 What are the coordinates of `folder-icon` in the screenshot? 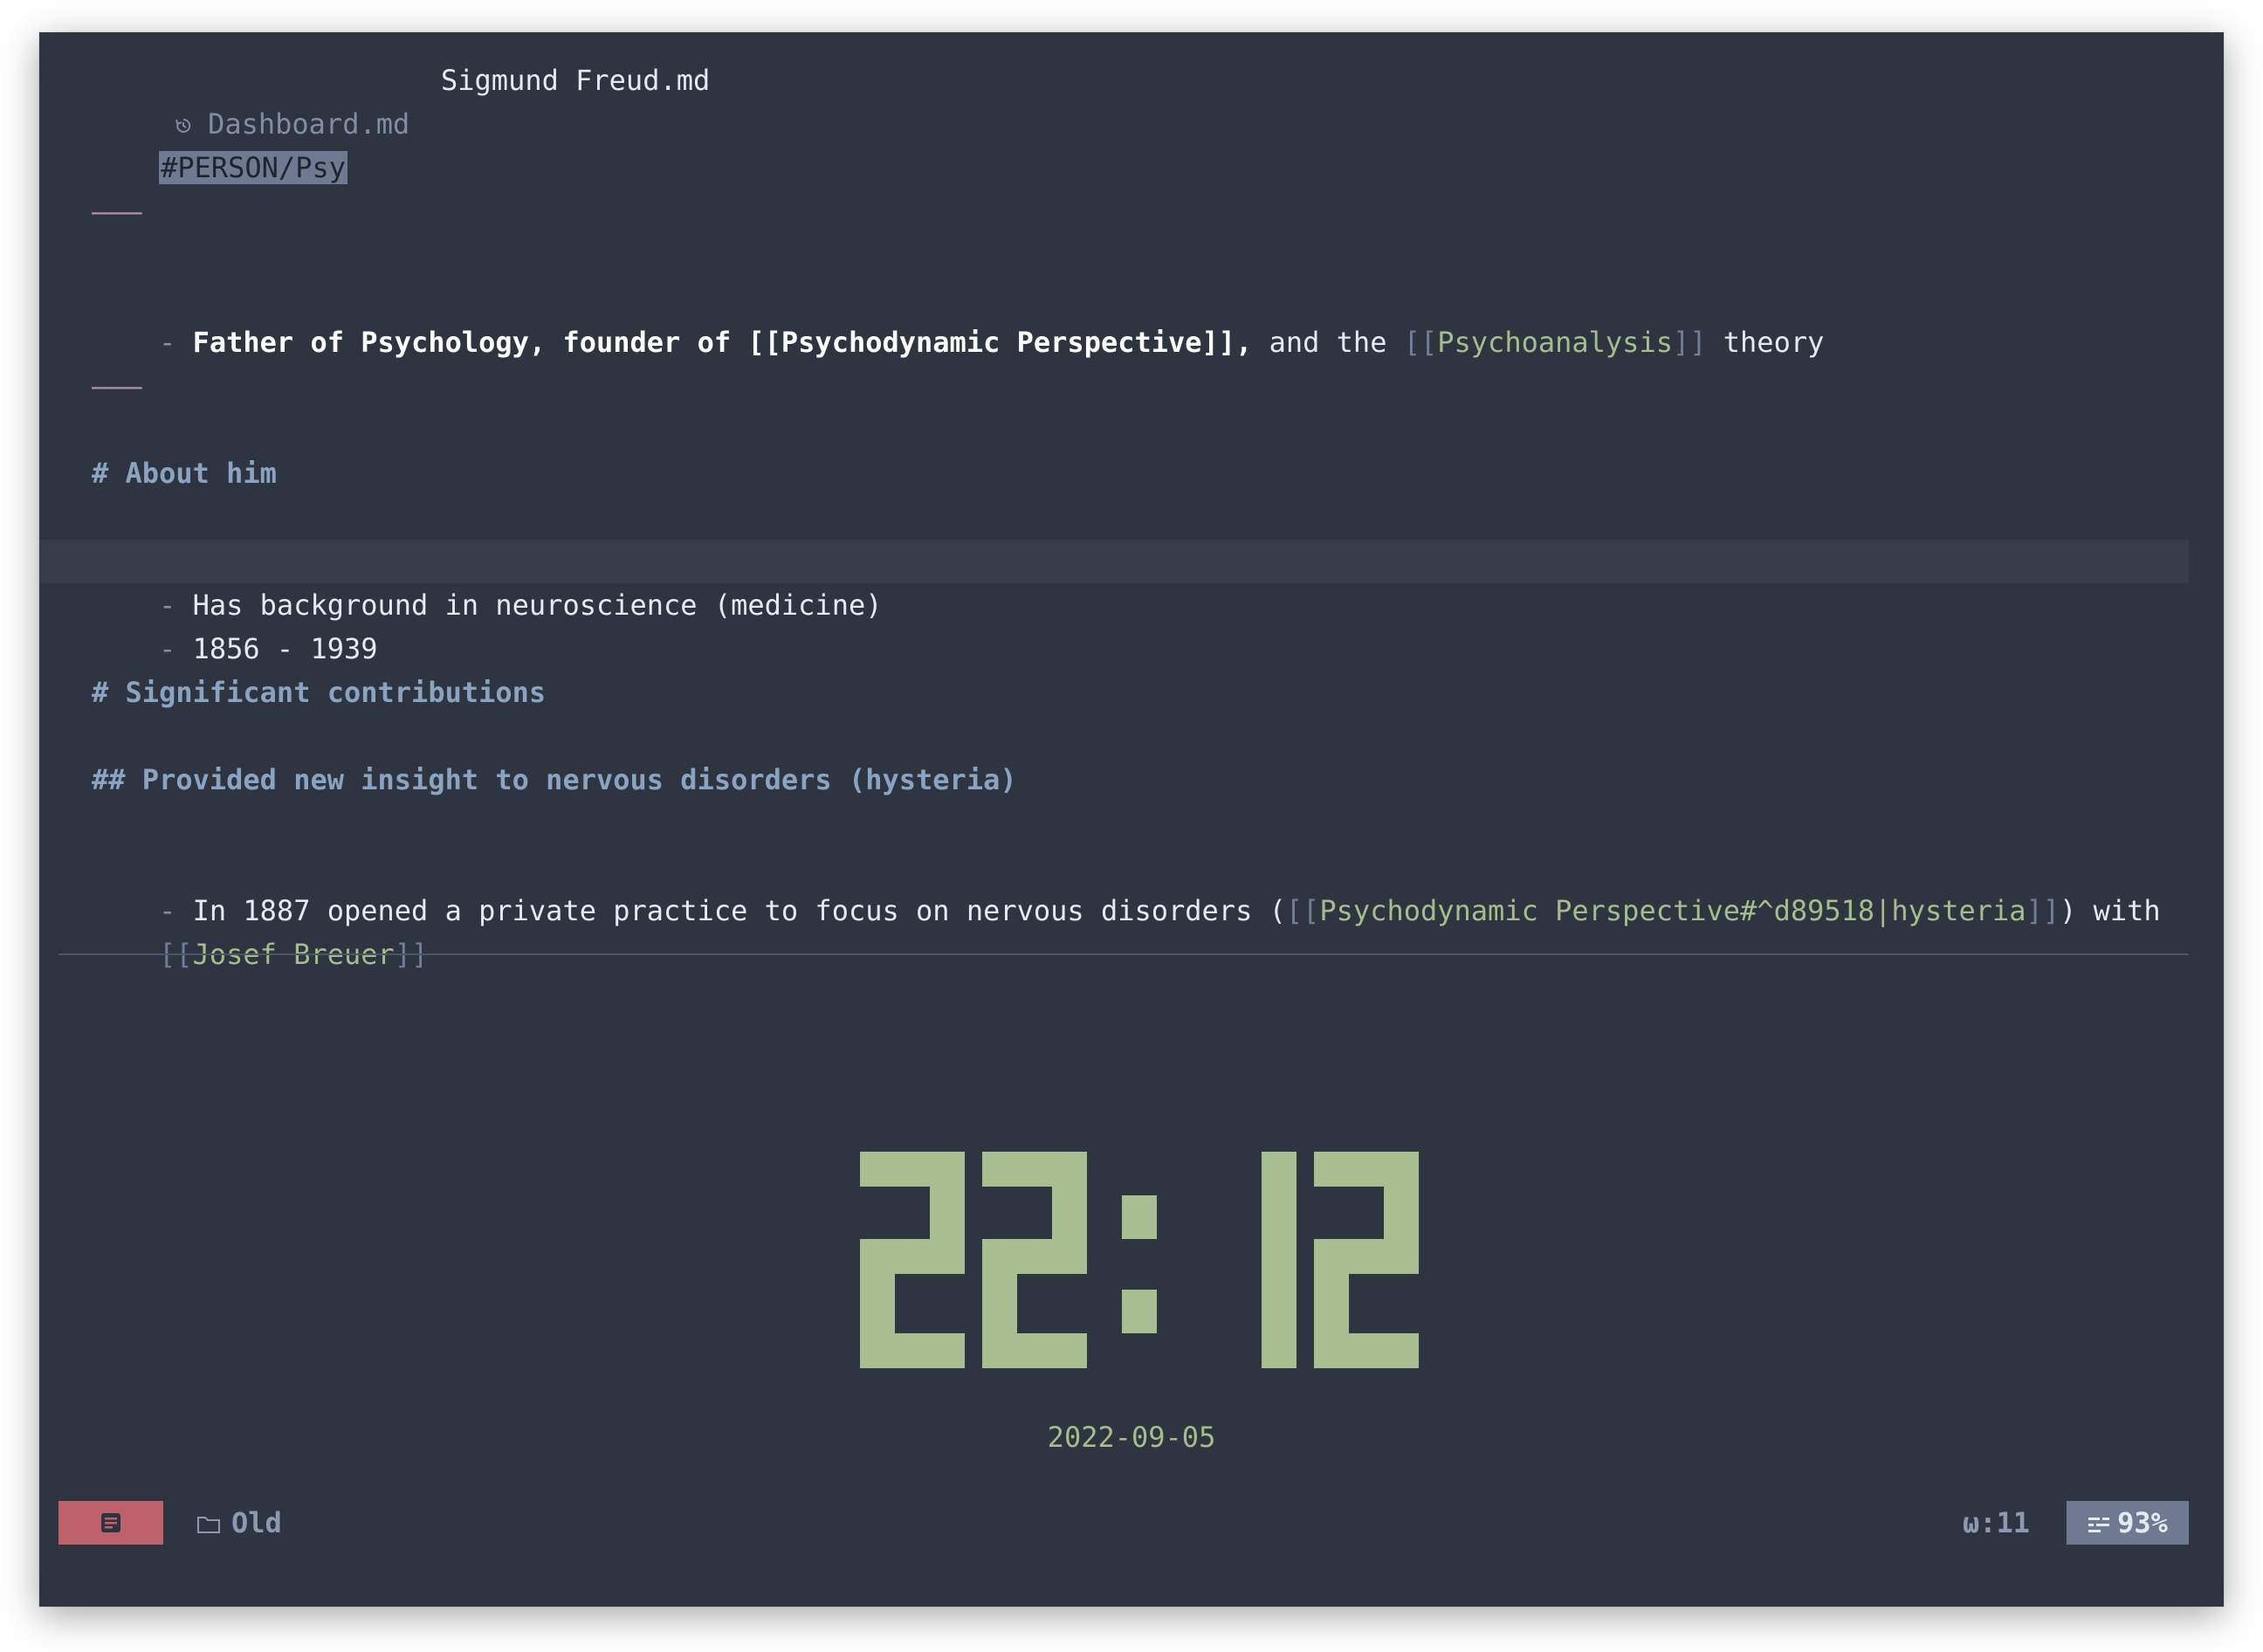 It's located at (208, 1525).